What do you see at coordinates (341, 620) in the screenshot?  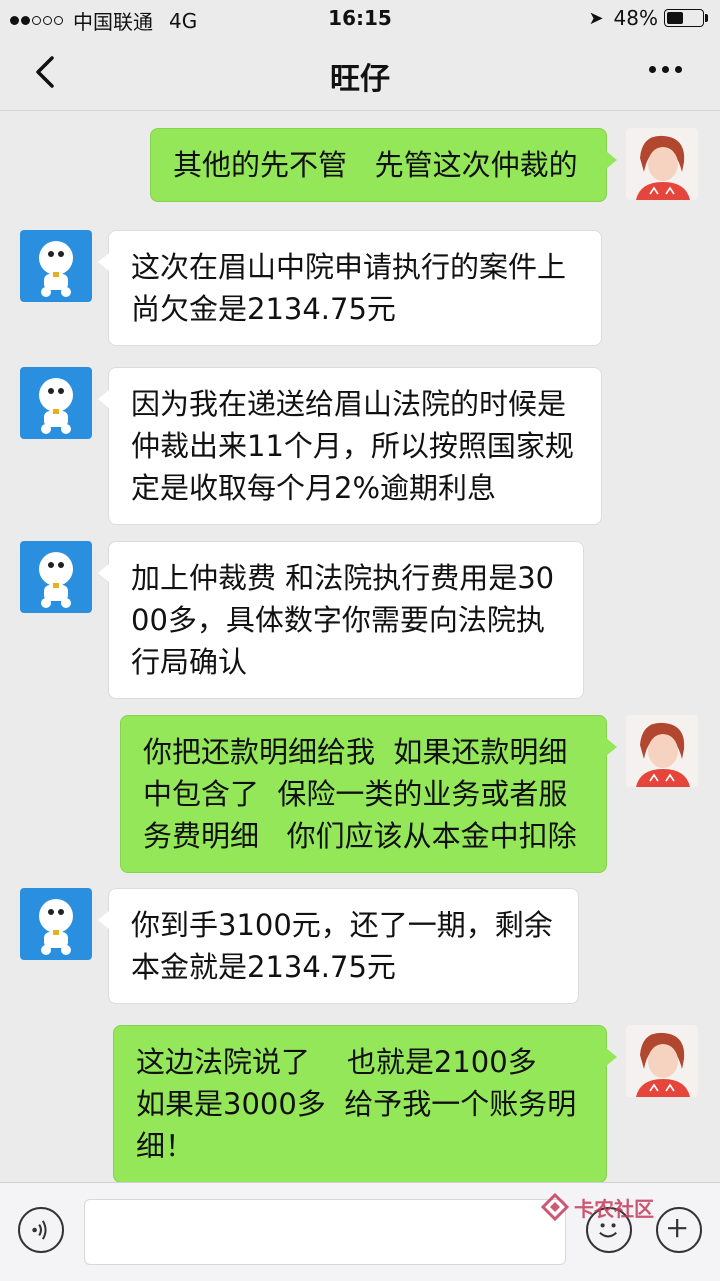 I see `message-bubble: 加上仲裁费 和法院执行费用是3000多，具体数字你需要向法院执行局确认` at bounding box center [341, 620].